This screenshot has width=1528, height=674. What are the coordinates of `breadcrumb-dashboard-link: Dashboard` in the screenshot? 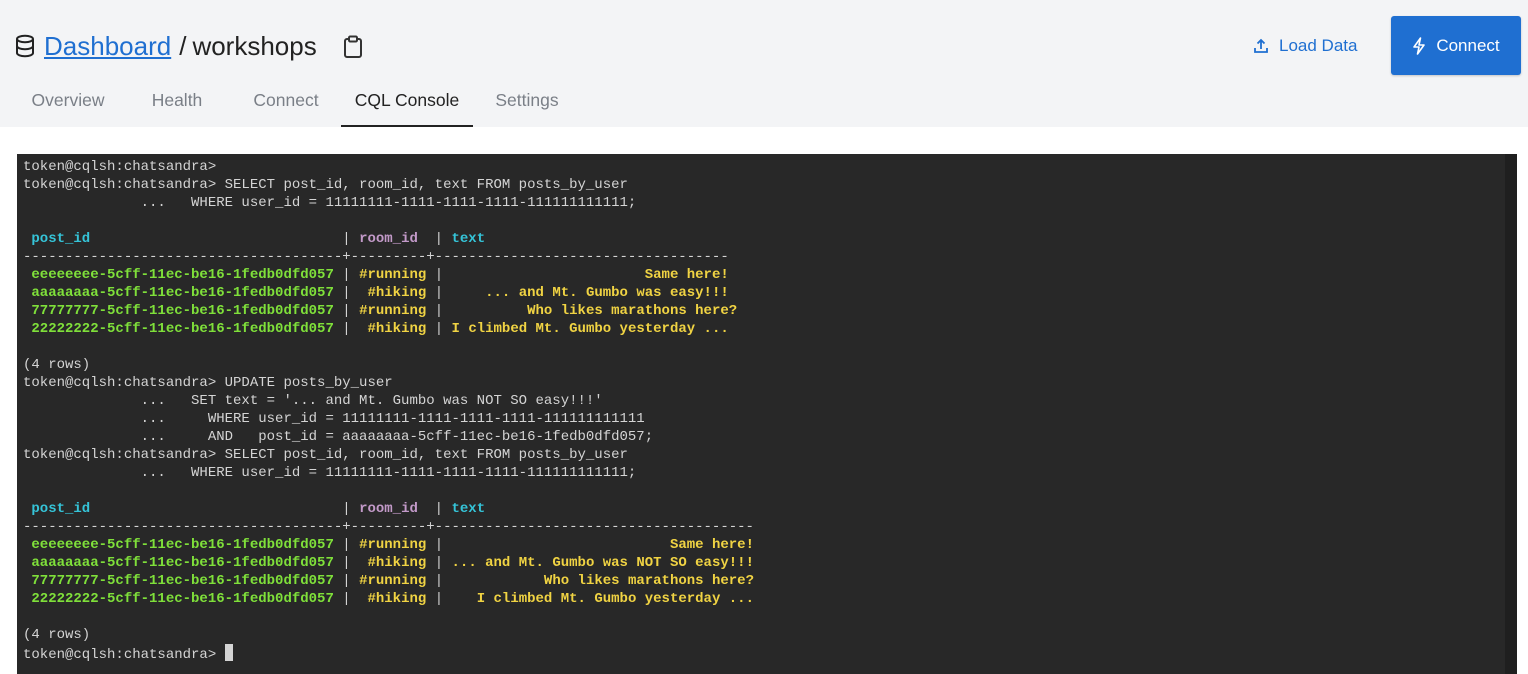 It's located at (107, 46).